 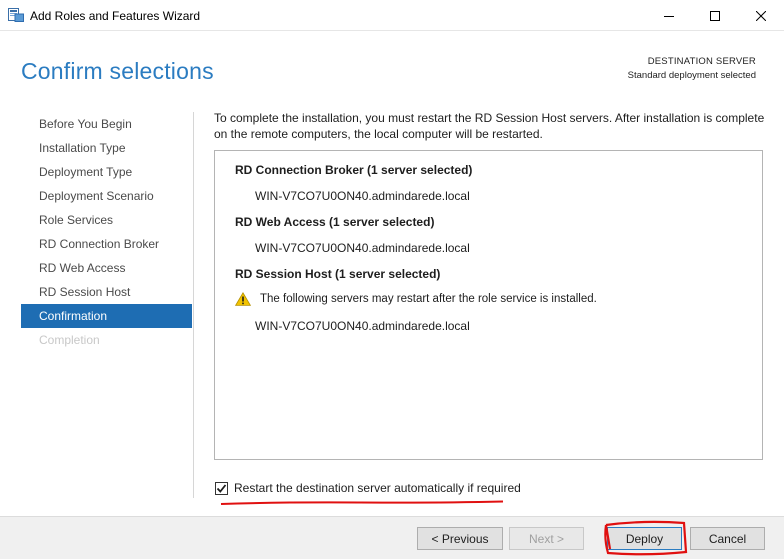 What do you see at coordinates (193, 305) in the screenshot?
I see `nav-divider` at bounding box center [193, 305].